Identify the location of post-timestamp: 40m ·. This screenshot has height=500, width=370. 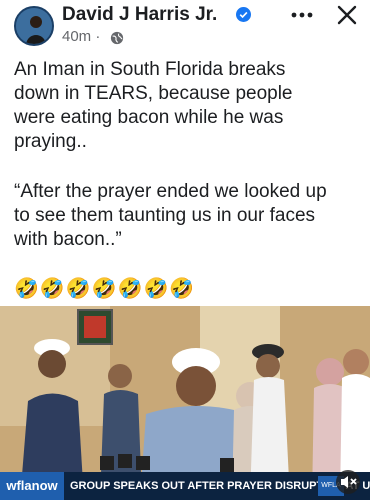
(81, 36).